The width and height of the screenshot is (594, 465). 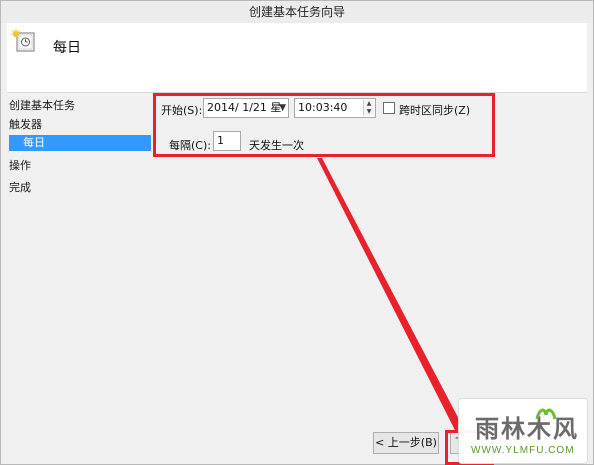 I want to click on nav-step-trigger: 触发器, so click(x=25, y=124).